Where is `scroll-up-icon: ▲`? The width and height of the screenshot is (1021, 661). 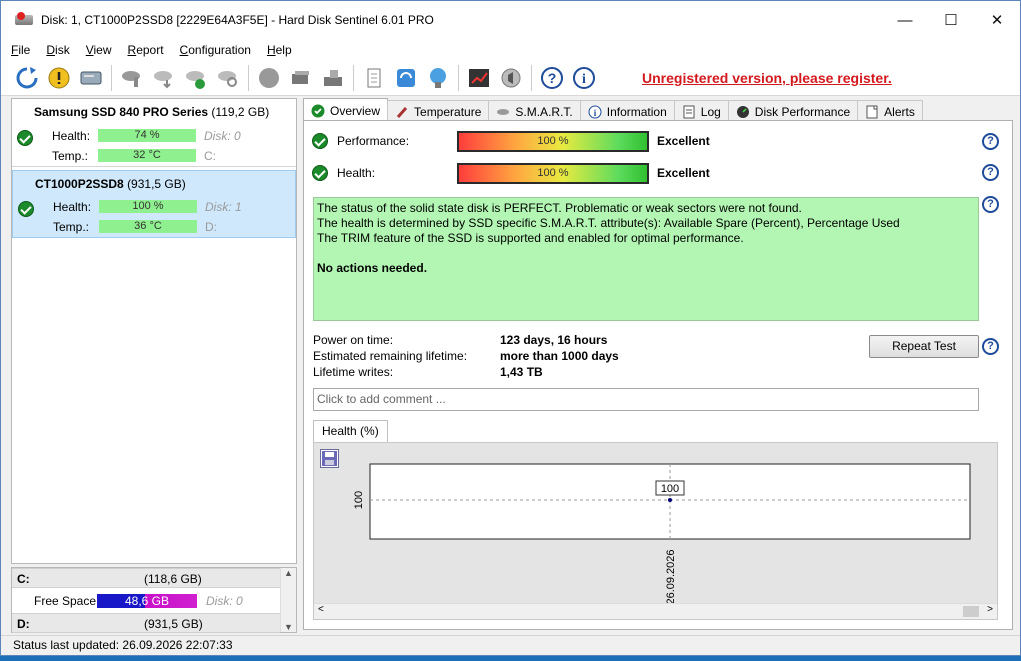 scroll-up-icon: ▲ is located at coordinates (288, 573).